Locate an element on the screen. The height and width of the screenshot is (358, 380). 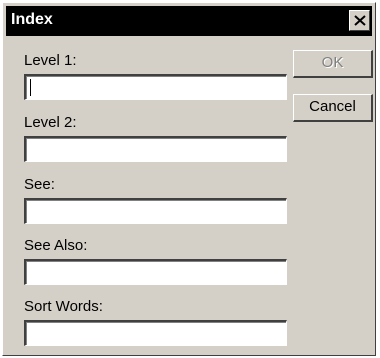
see-also-label: See Also: is located at coordinates (56, 245).